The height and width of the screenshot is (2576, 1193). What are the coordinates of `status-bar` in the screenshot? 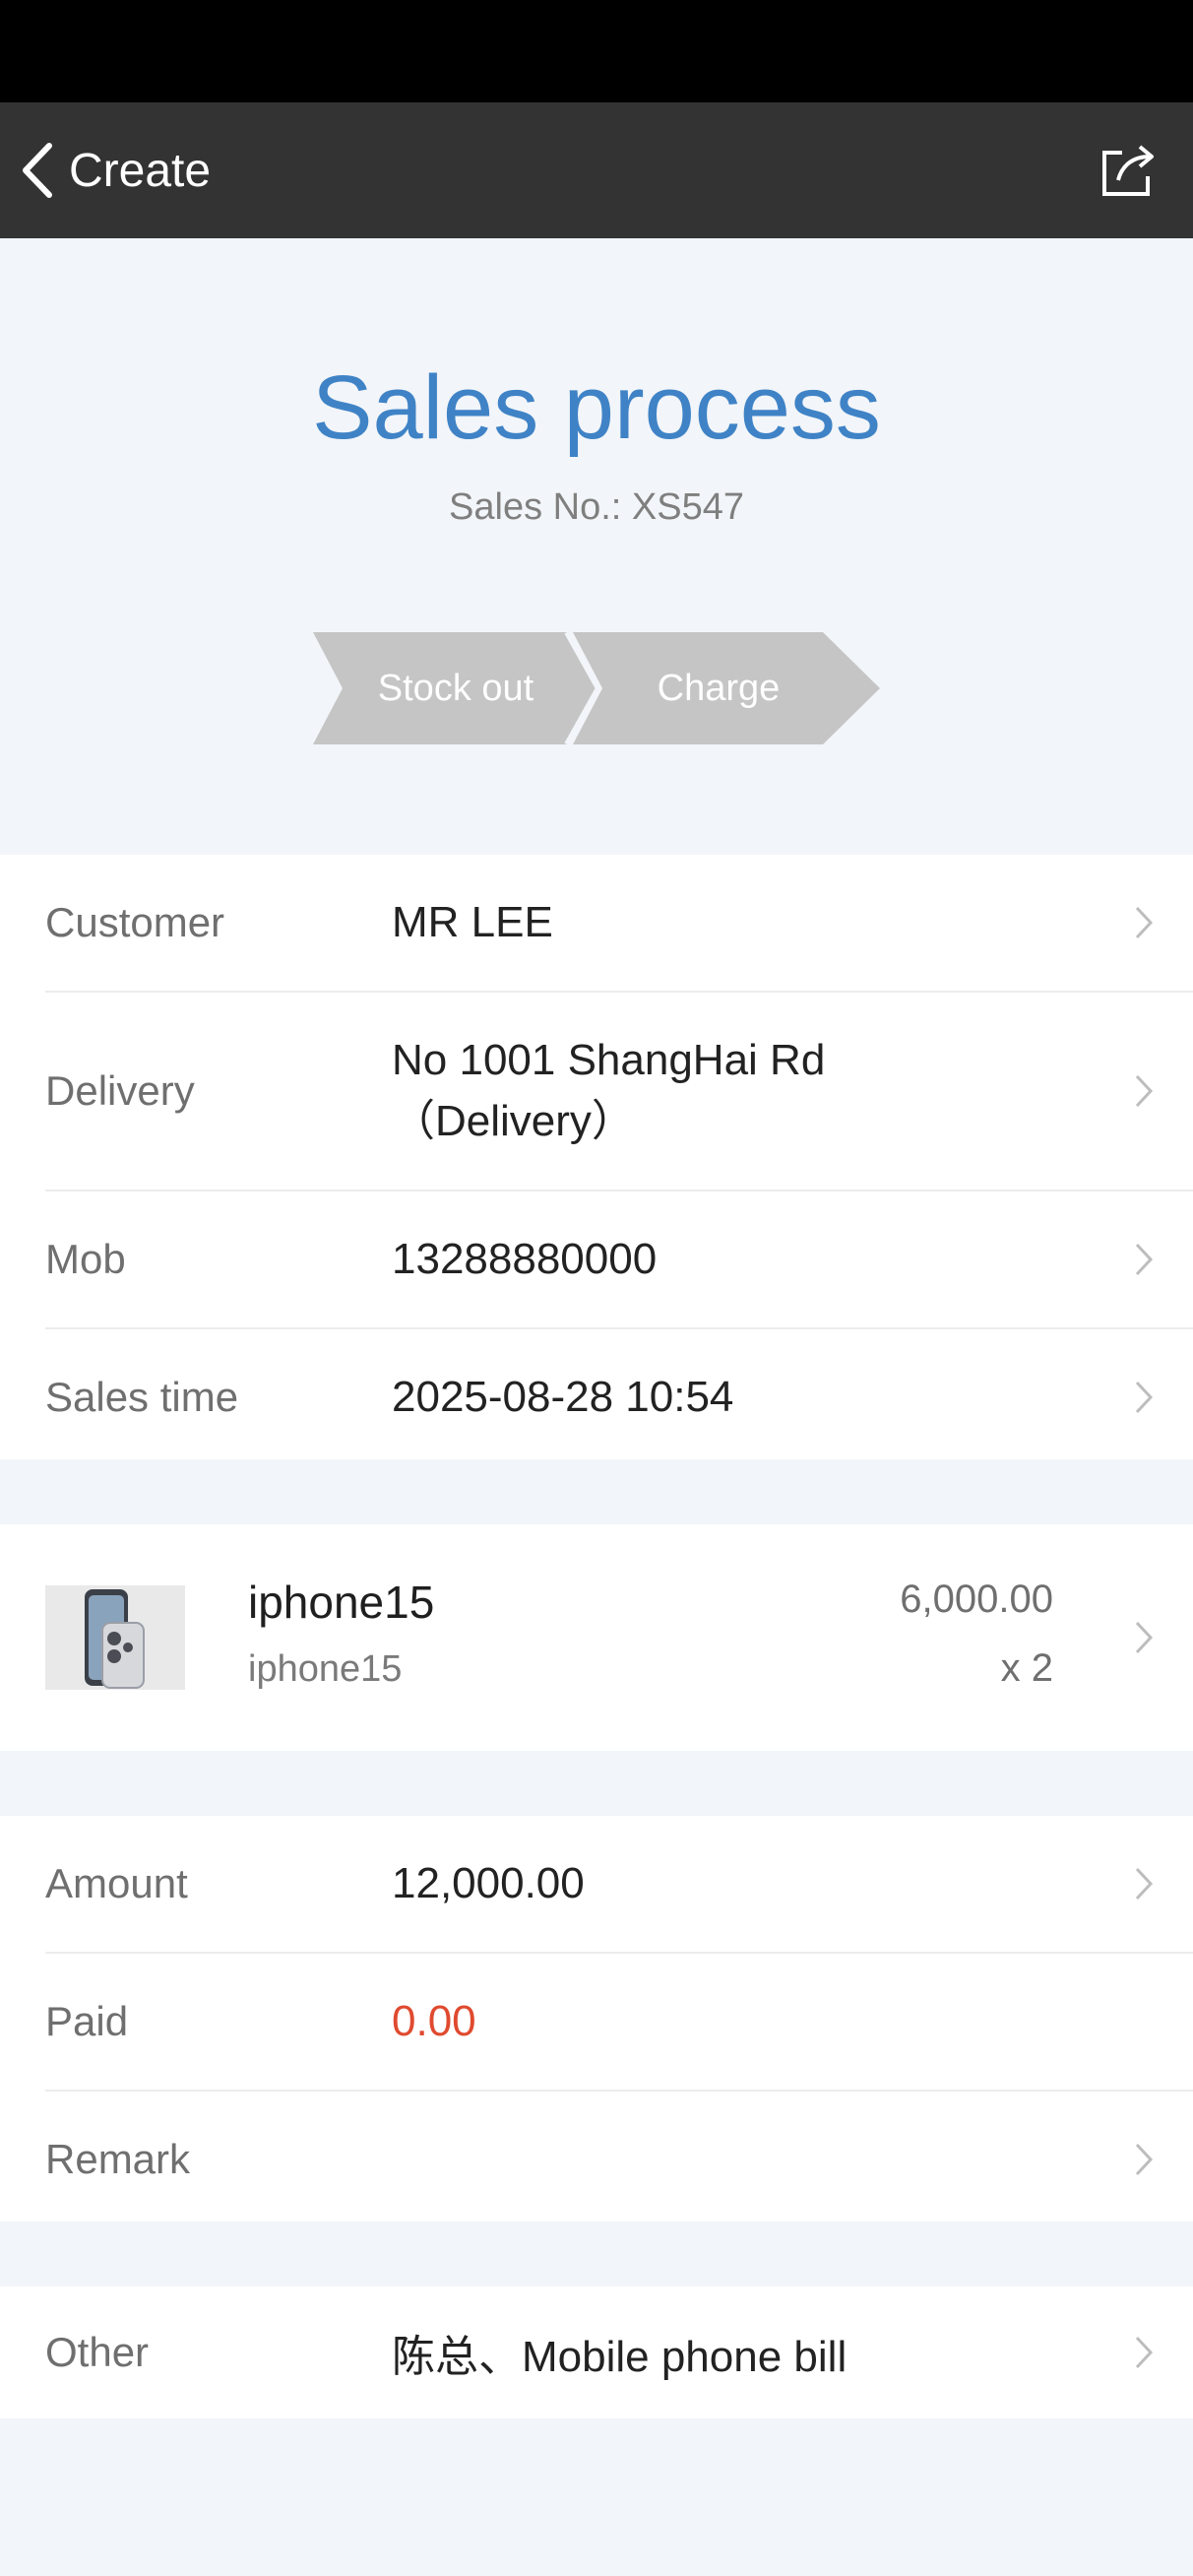 It's located at (596, 51).